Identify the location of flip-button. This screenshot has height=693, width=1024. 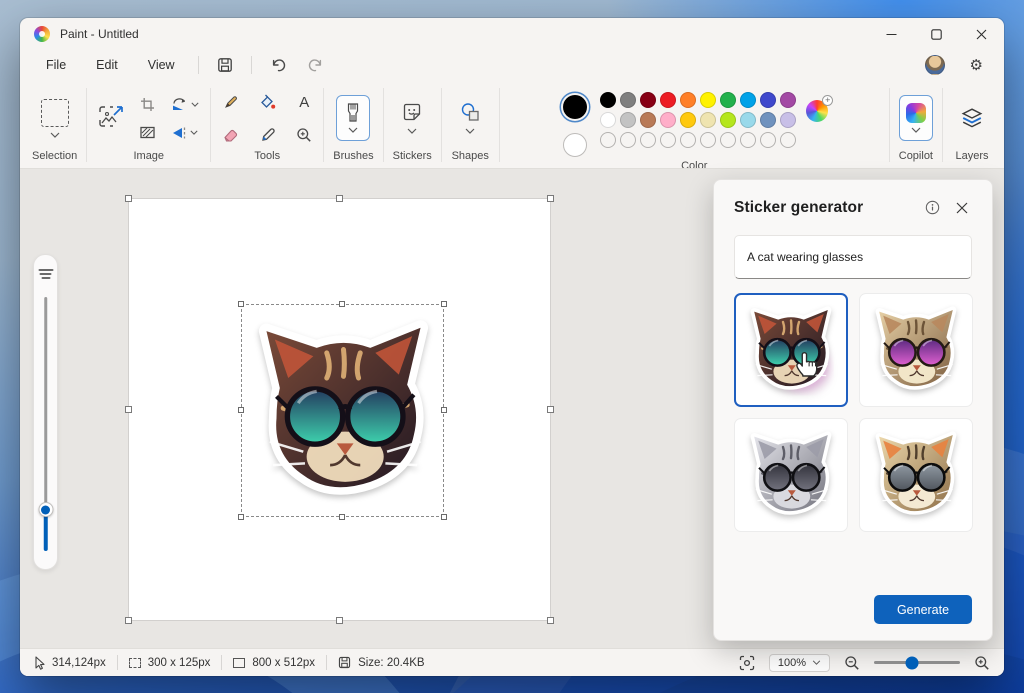
(185, 133).